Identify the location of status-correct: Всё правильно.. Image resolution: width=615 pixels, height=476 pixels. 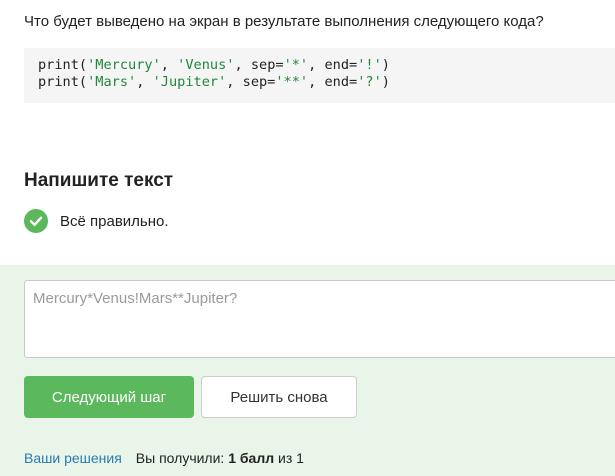
(96, 221).